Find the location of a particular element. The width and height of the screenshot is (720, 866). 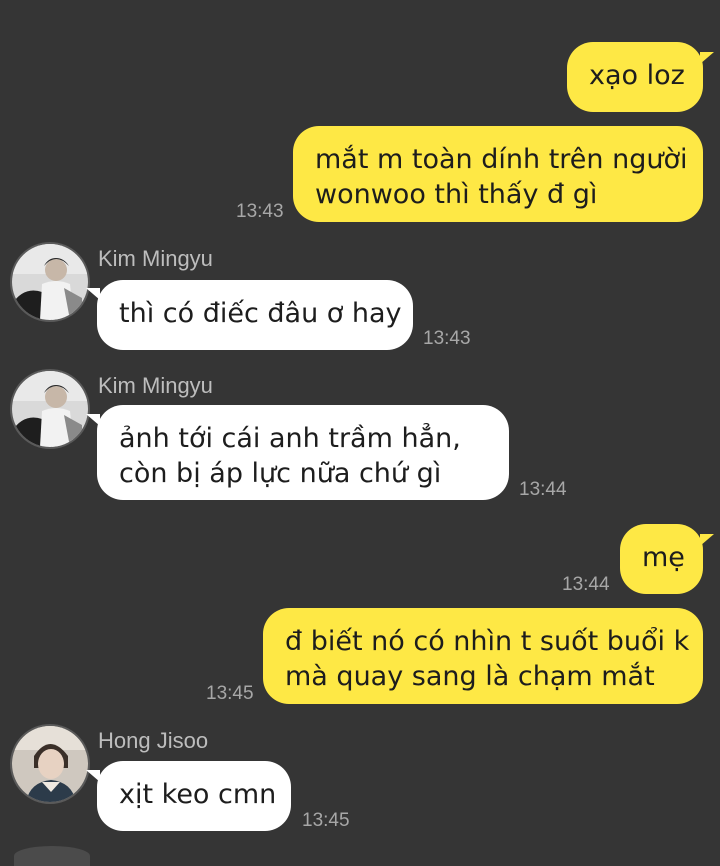

message-bubble-received: xịt keo cmn is located at coordinates (194, 796).